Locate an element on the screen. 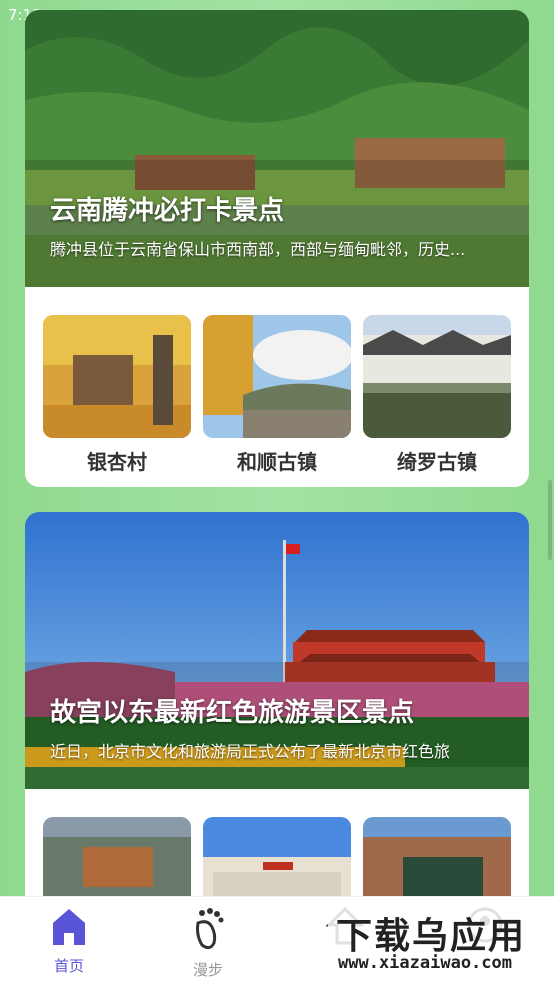  watermark-title: 下载乌应用 is located at coordinates (431, 936).